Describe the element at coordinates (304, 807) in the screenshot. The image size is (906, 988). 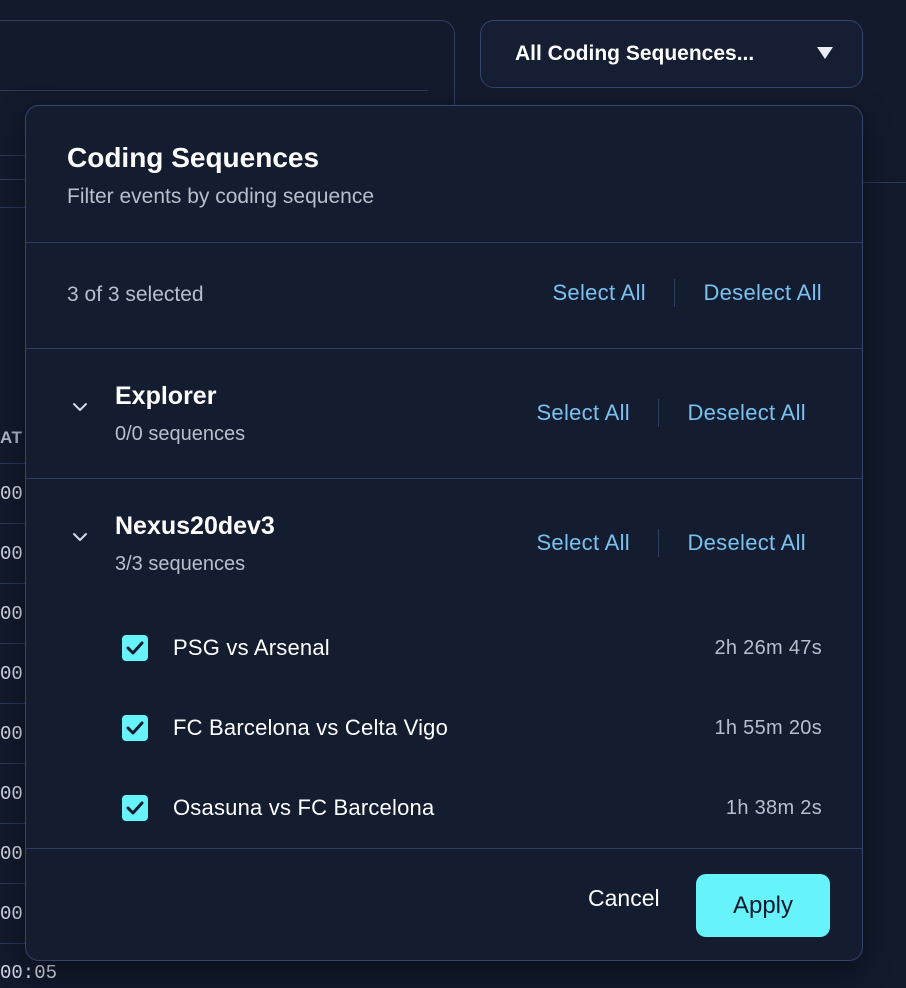
I see `sequence-name: Osasuna vs FC Barcelona` at that location.